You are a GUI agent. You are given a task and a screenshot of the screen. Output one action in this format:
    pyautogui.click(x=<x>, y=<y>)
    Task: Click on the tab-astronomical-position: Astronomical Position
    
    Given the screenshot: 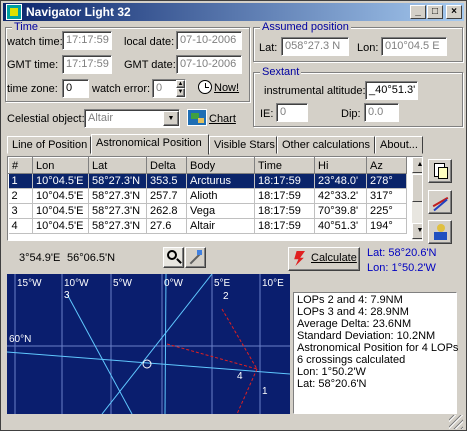 What is the action you would take?
    pyautogui.click(x=150, y=144)
    